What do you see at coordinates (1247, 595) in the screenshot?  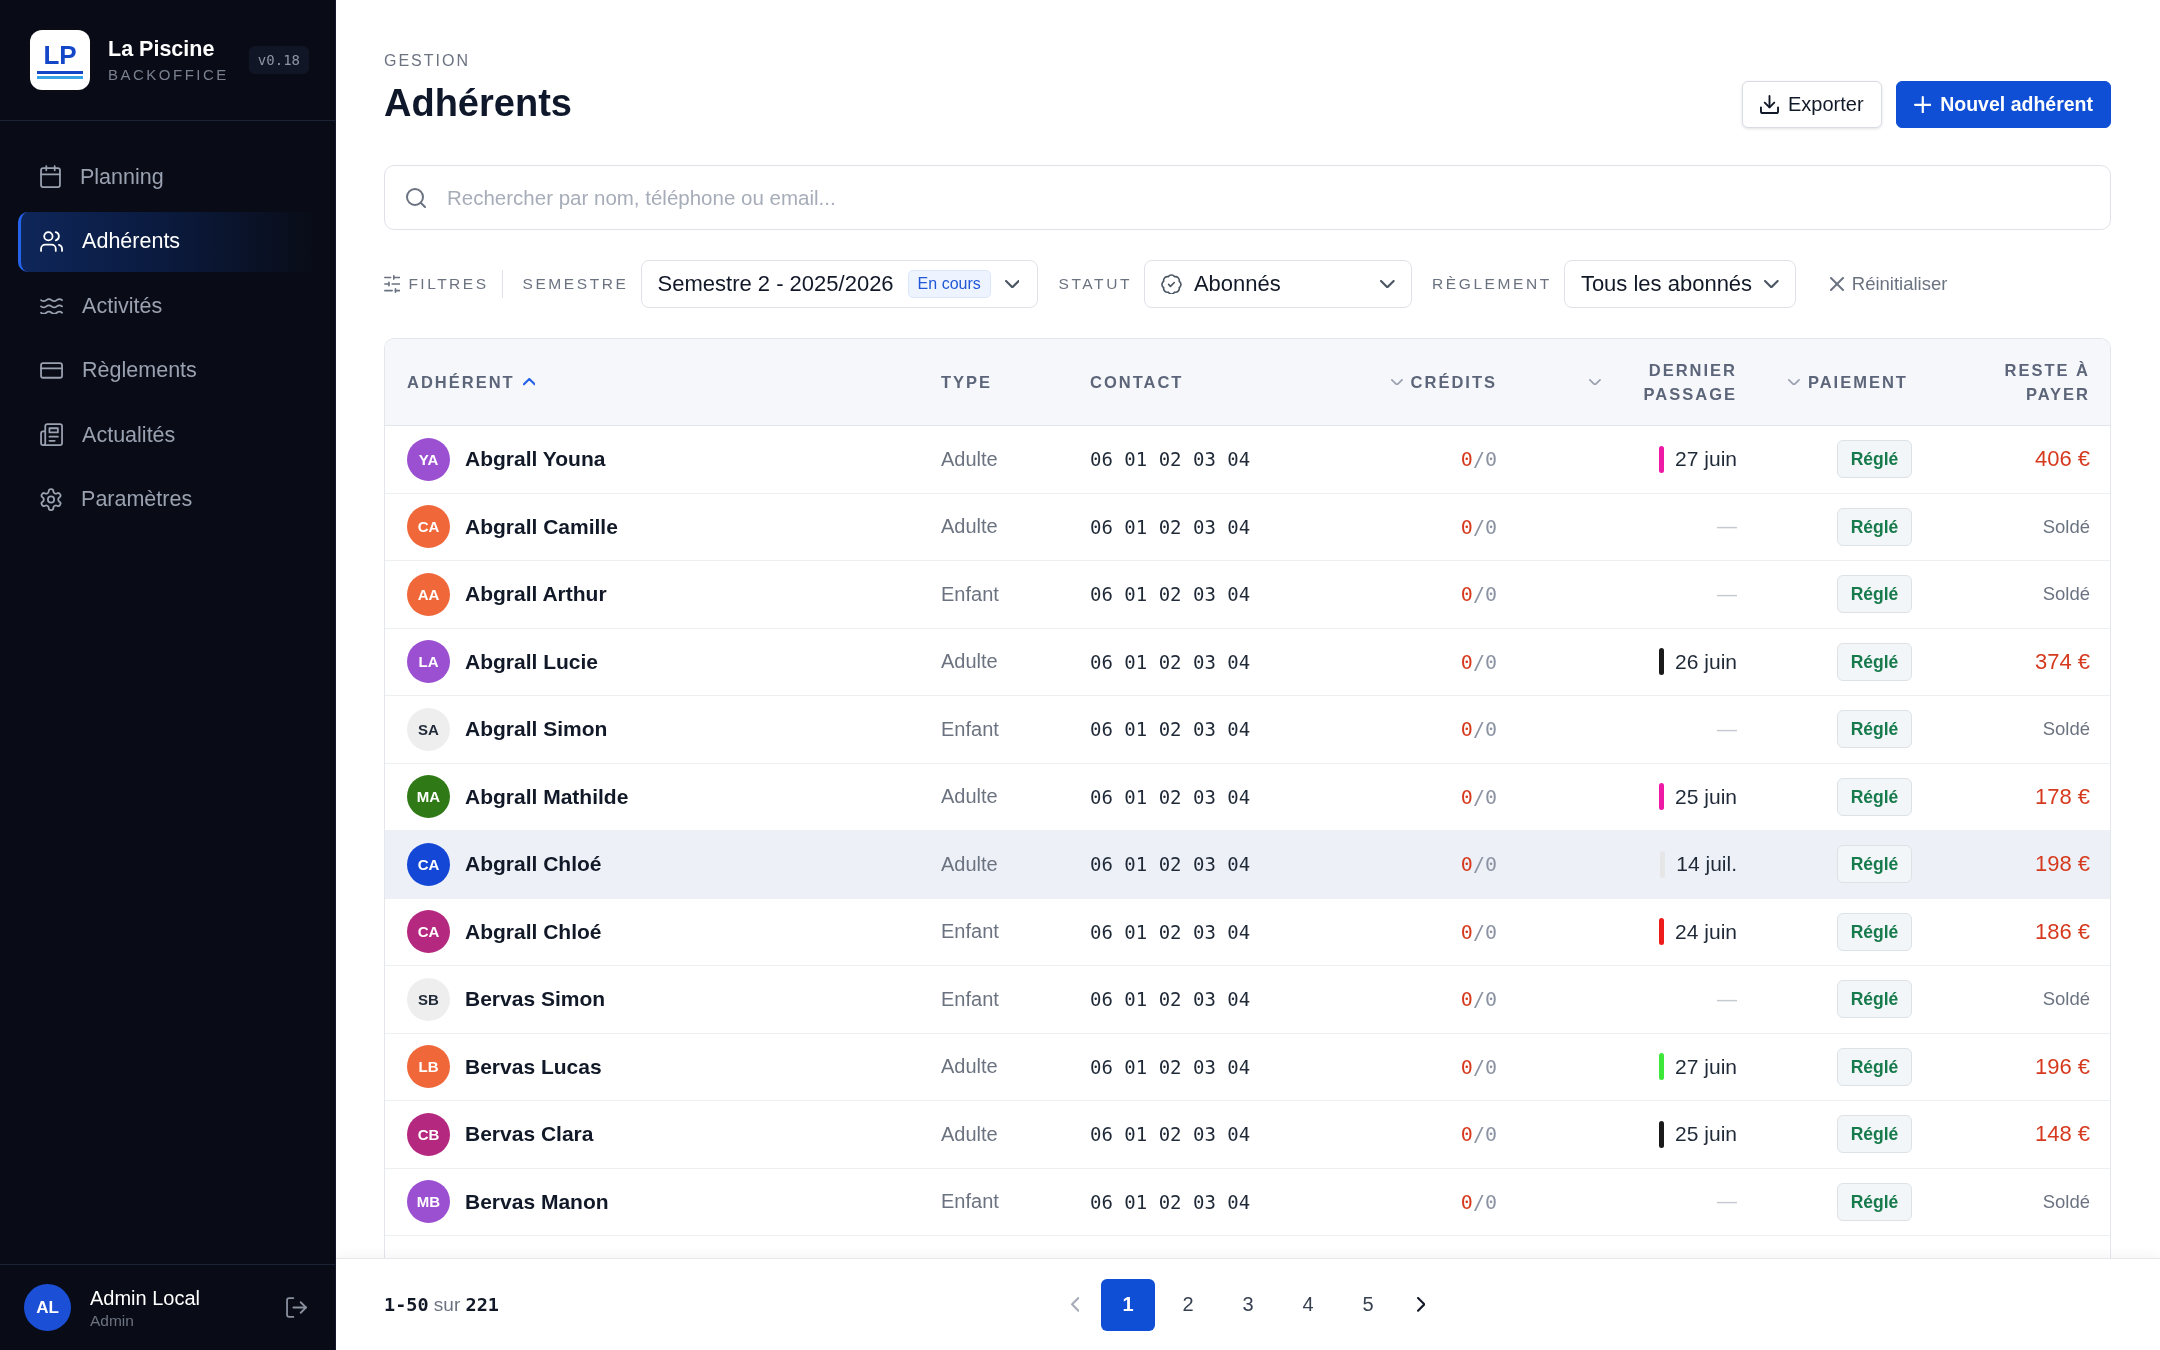 I see `table-row: AA Abgrall Arthur Enfant 06 01 02 03 04 0/0 — Réglé Soldé` at bounding box center [1247, 595].